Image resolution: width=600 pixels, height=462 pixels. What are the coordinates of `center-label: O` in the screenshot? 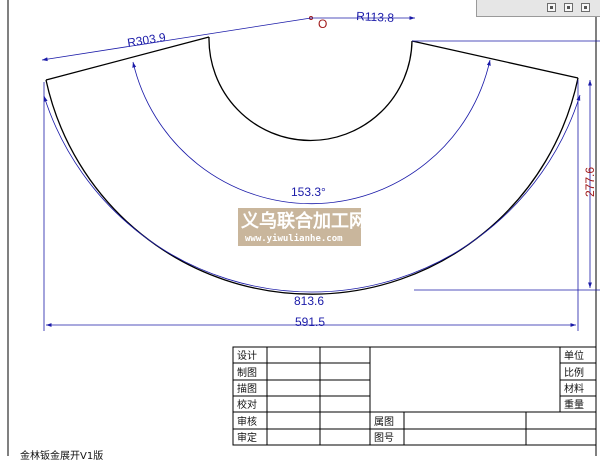 It's located at (322, 24).